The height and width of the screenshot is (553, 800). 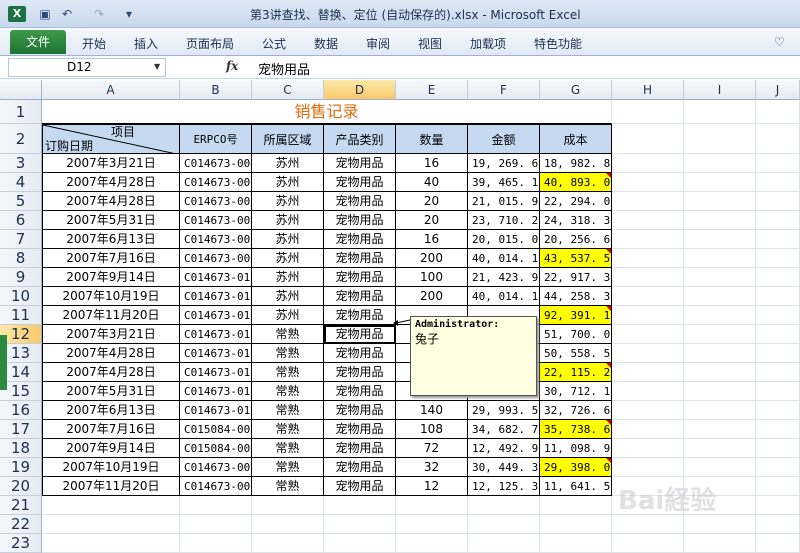 What do you see at coordinates (45, 14) in the screenshot?
I see `save-icon: ▣` at bounding box center [45, 14].